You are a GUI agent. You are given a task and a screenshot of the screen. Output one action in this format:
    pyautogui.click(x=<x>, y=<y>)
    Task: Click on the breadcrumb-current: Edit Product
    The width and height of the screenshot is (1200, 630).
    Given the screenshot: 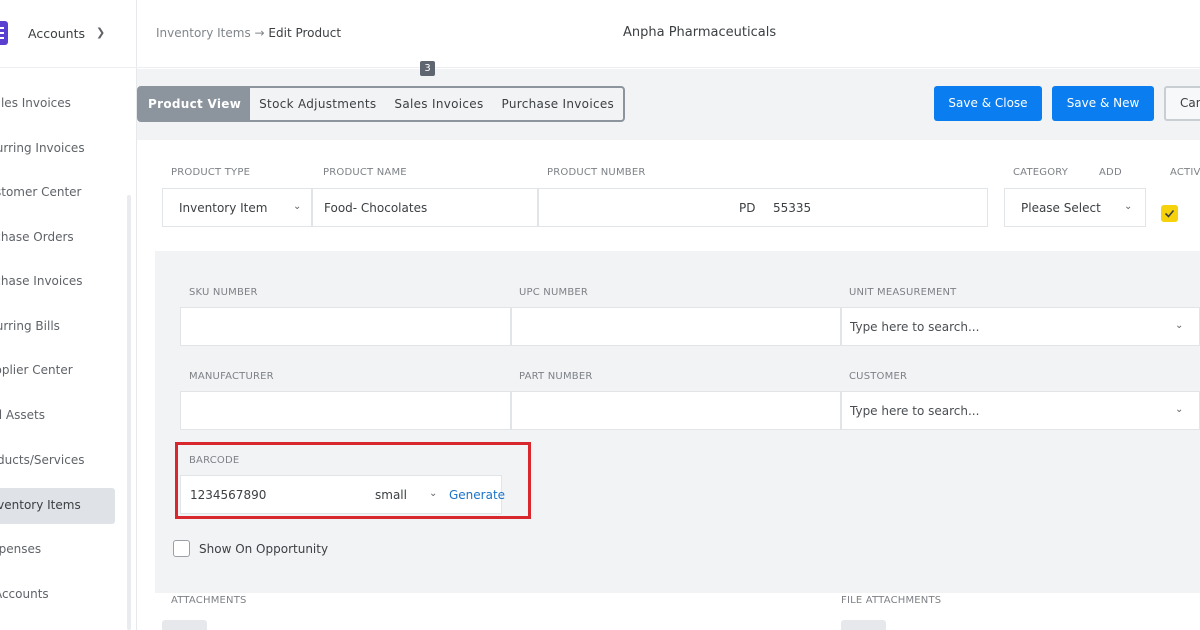 What is the action you would take?
    pyautogui.click(x=305, y=33)
    